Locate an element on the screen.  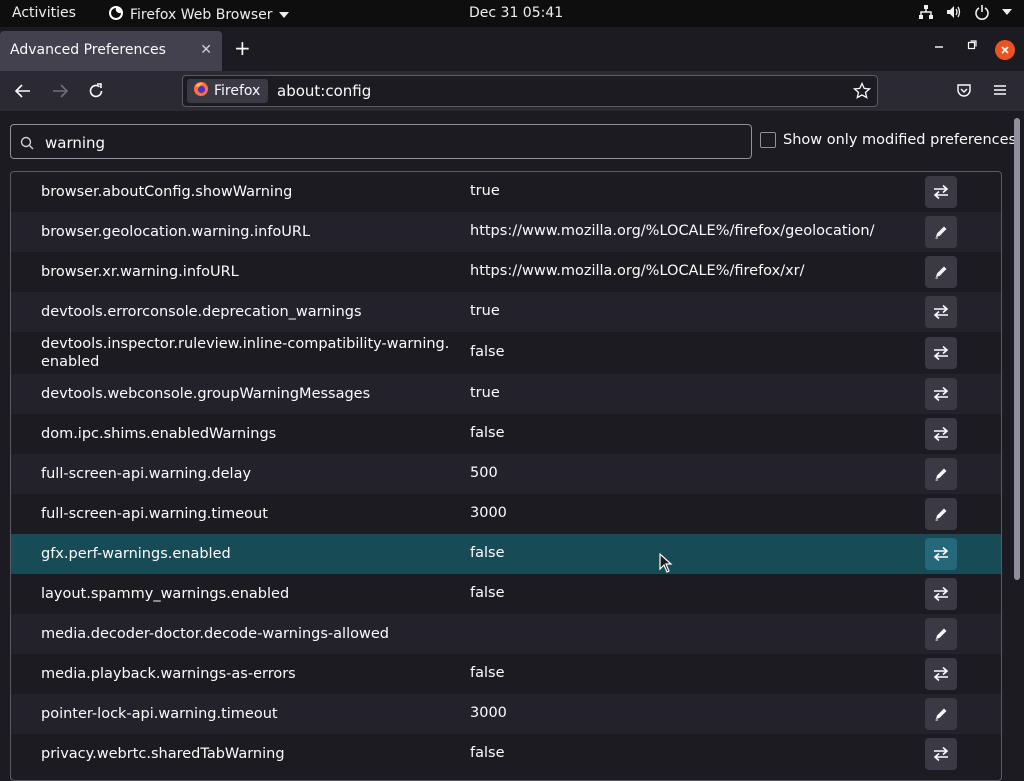
pref-name: full-screen-api.warning.timeout is located at coordinates (154, 514).